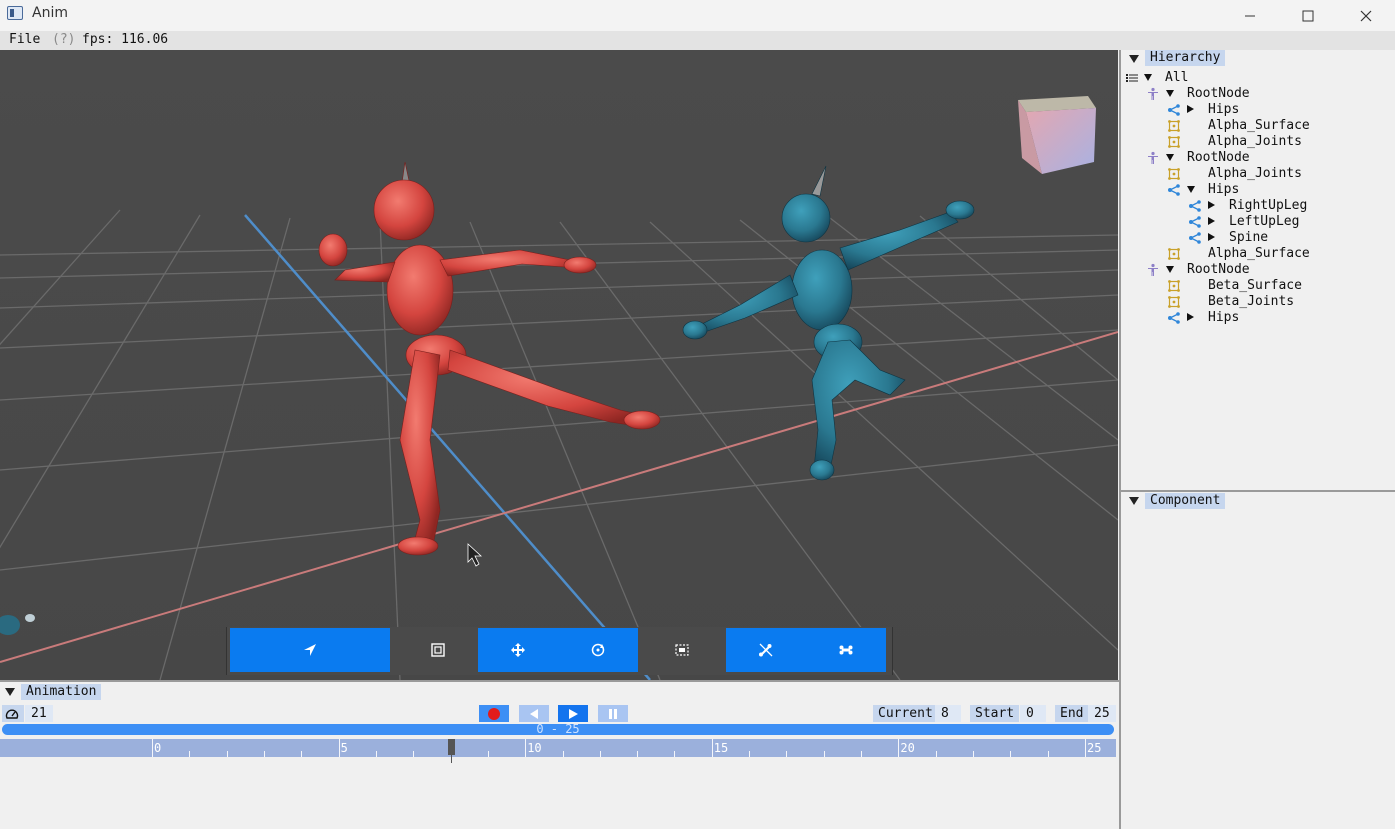 This screenshot has width=1395, height=829. What do you see at coordinates (1249, 237) in the screenshot?
I see `tree-item-label: Spine` at bounding box center [1249, 237].